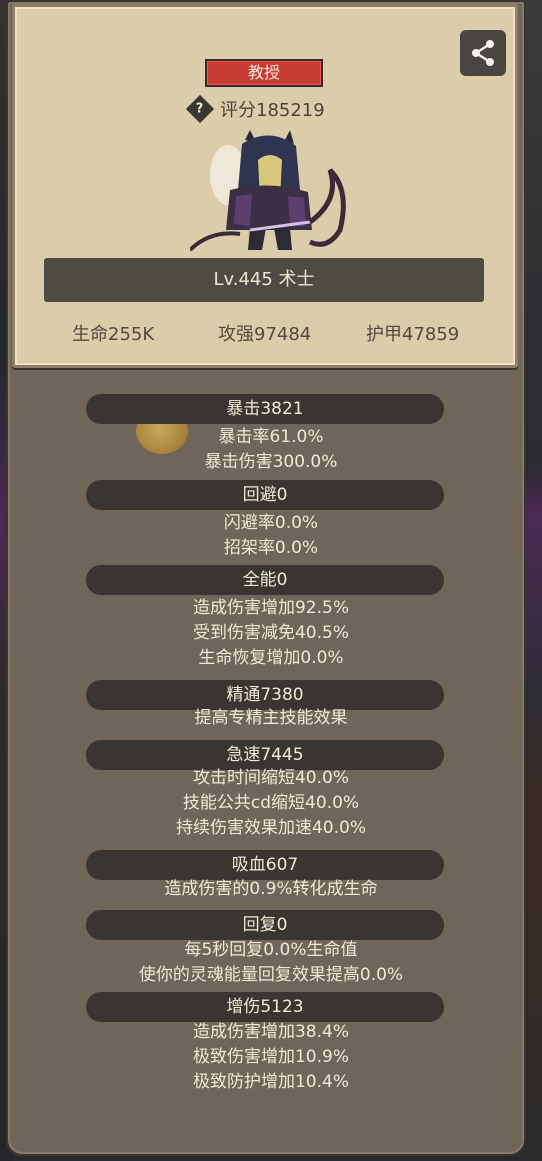  Describe the element at coordinates (270, 633) in the screenshot. I see `stat-detail-line: 受到伤害减免40.5%` at that location.